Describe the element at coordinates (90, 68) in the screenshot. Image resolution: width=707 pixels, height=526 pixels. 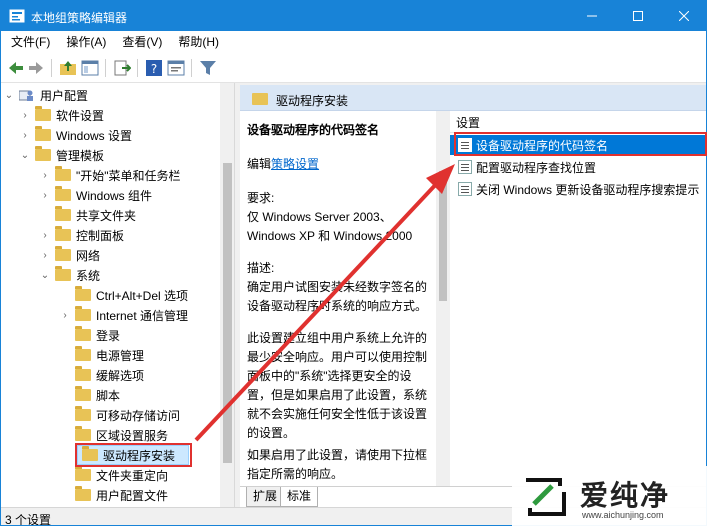
I see `show-hide-tree-icon` at that location.